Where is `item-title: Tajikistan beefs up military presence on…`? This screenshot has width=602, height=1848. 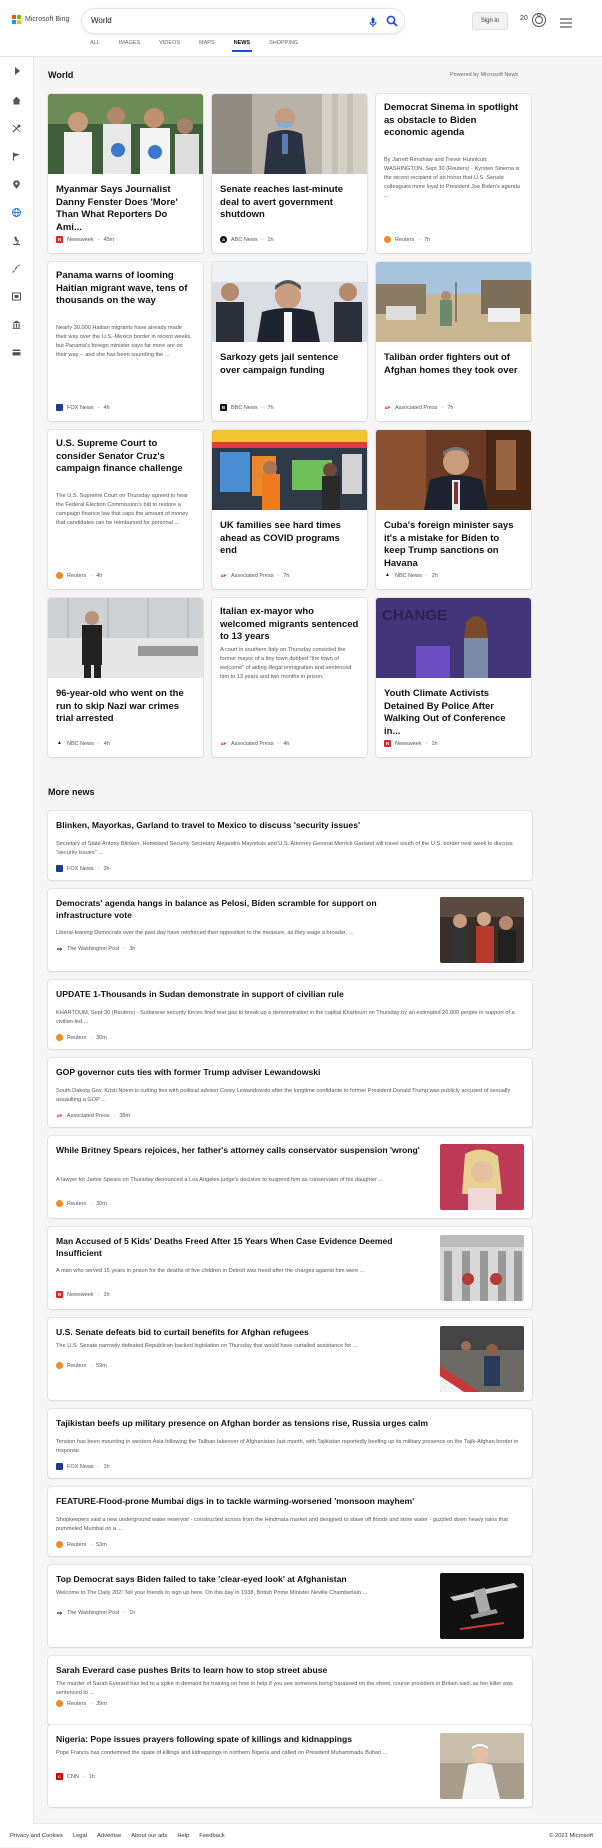
item-title: Tajikistan beefs up military presence on… is located at coordinates (286, 1423).